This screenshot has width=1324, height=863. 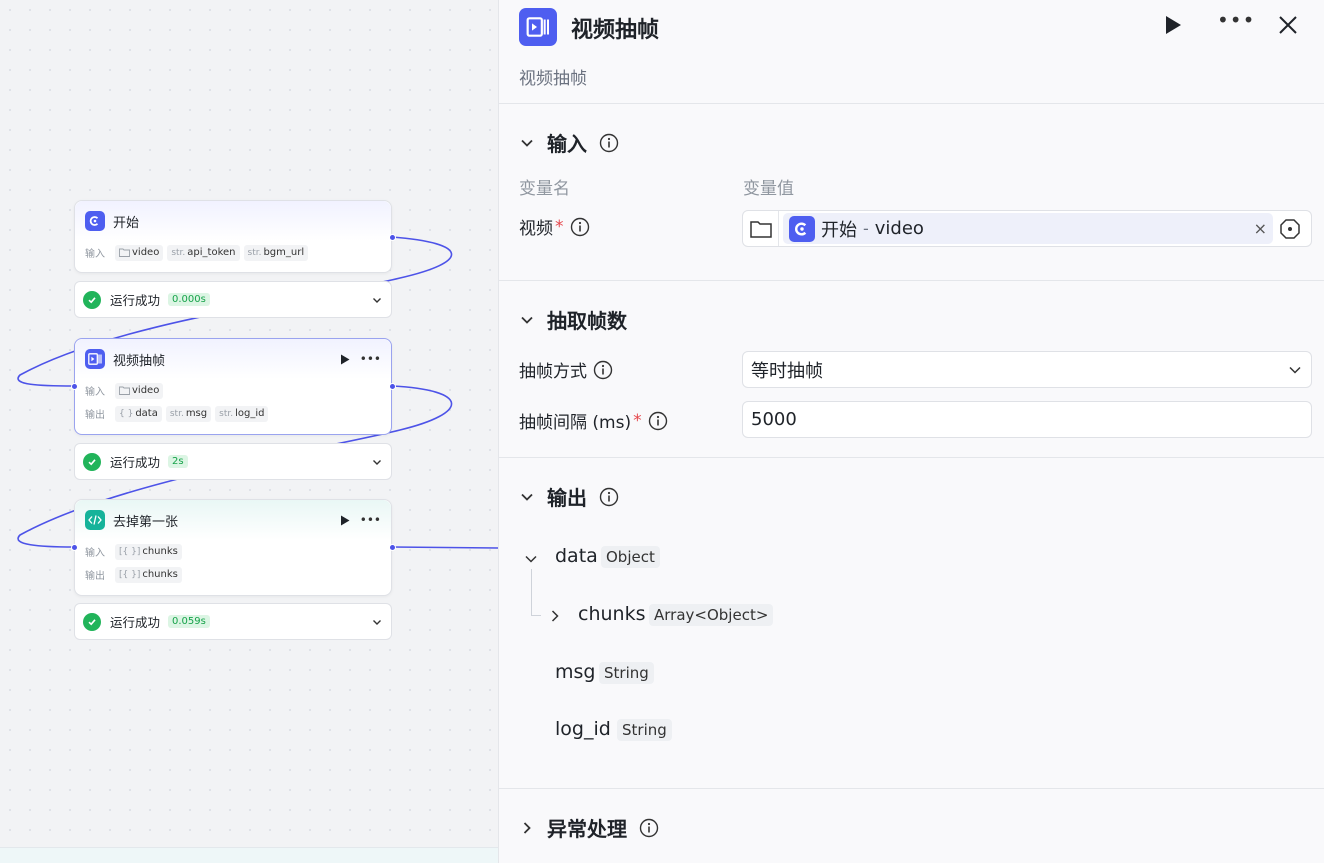 I want to click on param-label-interval: 抽帧间隔 (ms) *, so click(x=593, y=420).